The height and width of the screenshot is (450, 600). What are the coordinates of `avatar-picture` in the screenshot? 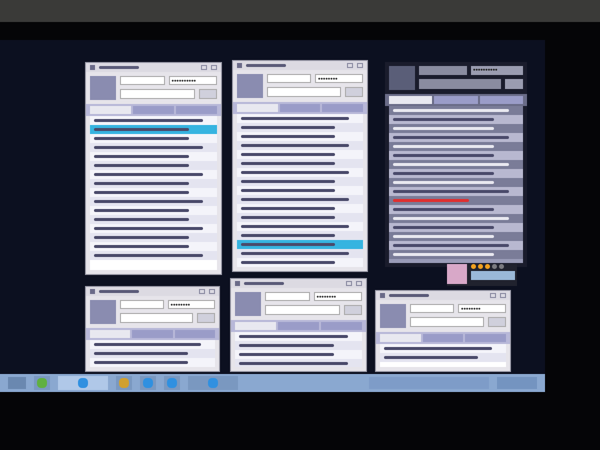 It's located at (457, 274).